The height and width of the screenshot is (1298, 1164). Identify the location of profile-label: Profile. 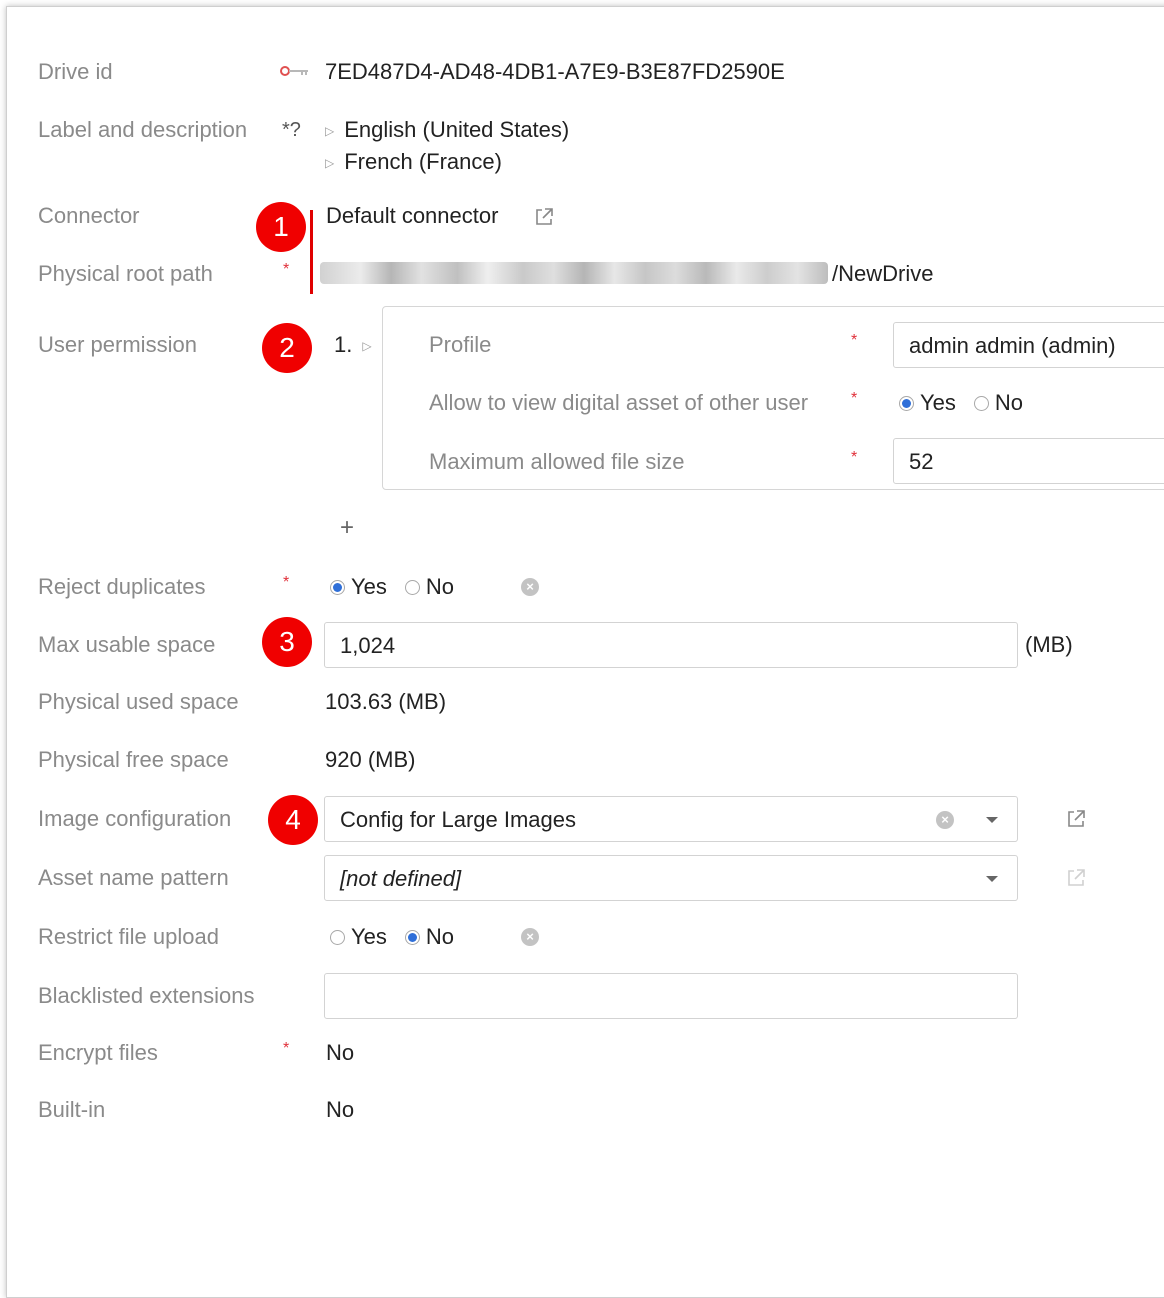
(460, 344).